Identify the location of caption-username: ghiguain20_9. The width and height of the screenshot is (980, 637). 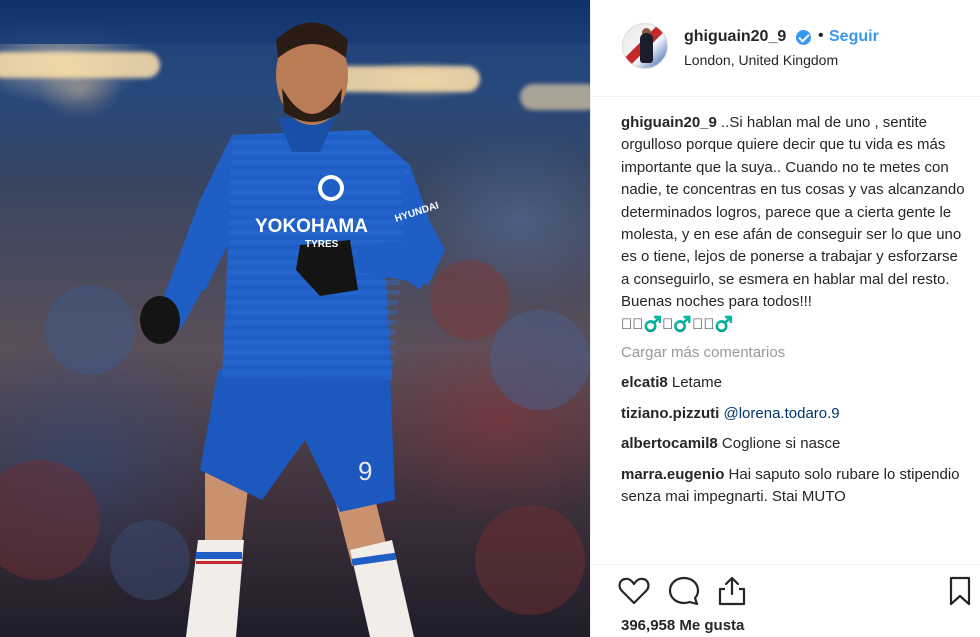
(669, 122).